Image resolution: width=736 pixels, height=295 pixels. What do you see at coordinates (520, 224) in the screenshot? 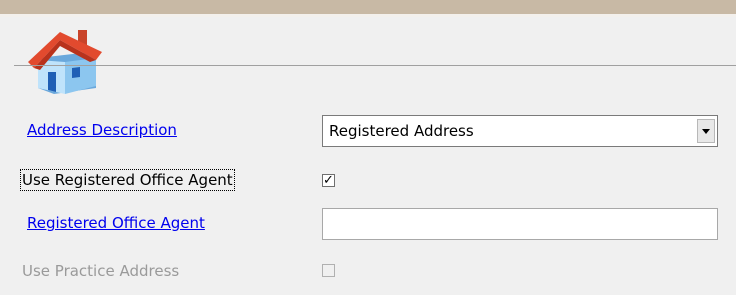
I see `registered-office-agent-field` at bounding box center [520, 224].